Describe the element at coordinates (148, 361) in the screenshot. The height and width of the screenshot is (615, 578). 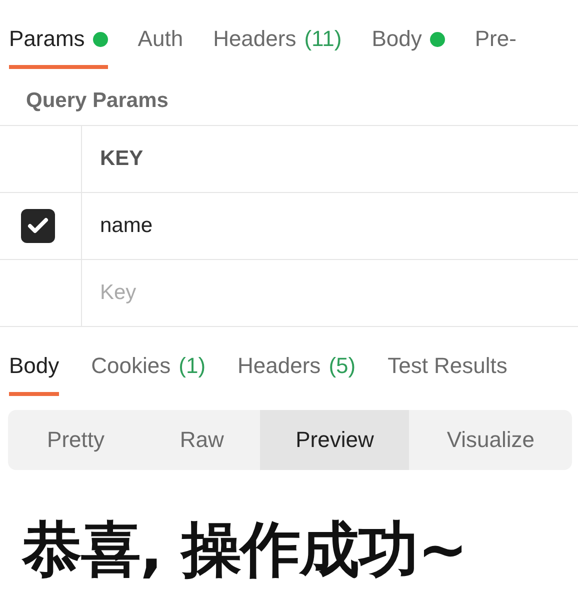
I see `tab: Cookies (1)` at that location.